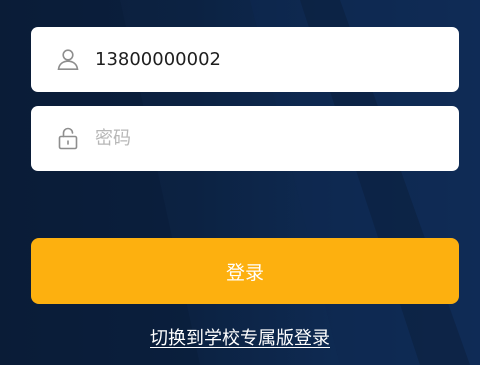  I want to click on user-icon, so click(68, 59).